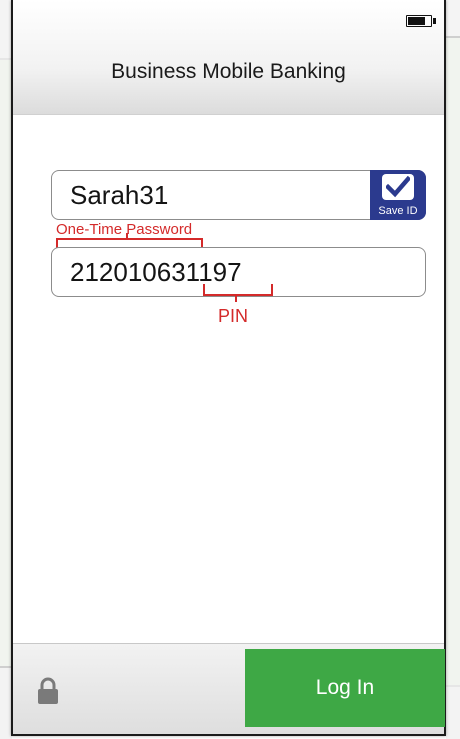  What do you see at coordinates (124, 229) in the screenshot?
I see `otp-annotation-label: One-Time Password` at bounding box center [124, 229].